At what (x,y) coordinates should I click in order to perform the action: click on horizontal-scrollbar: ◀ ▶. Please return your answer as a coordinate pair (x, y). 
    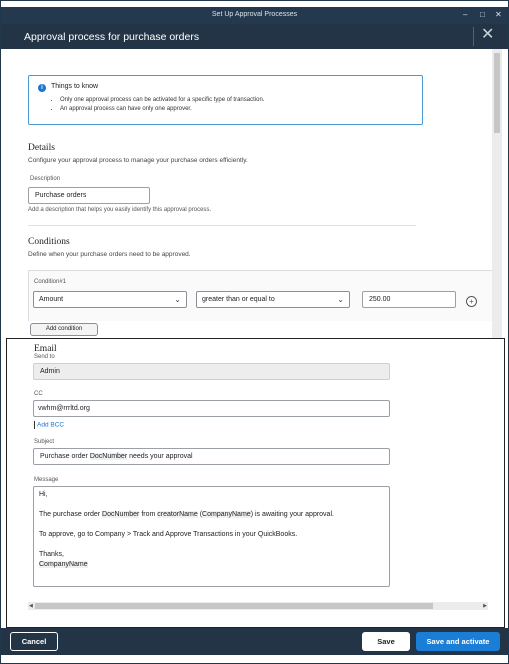
    Looking at the image, I should click on (258, 606).